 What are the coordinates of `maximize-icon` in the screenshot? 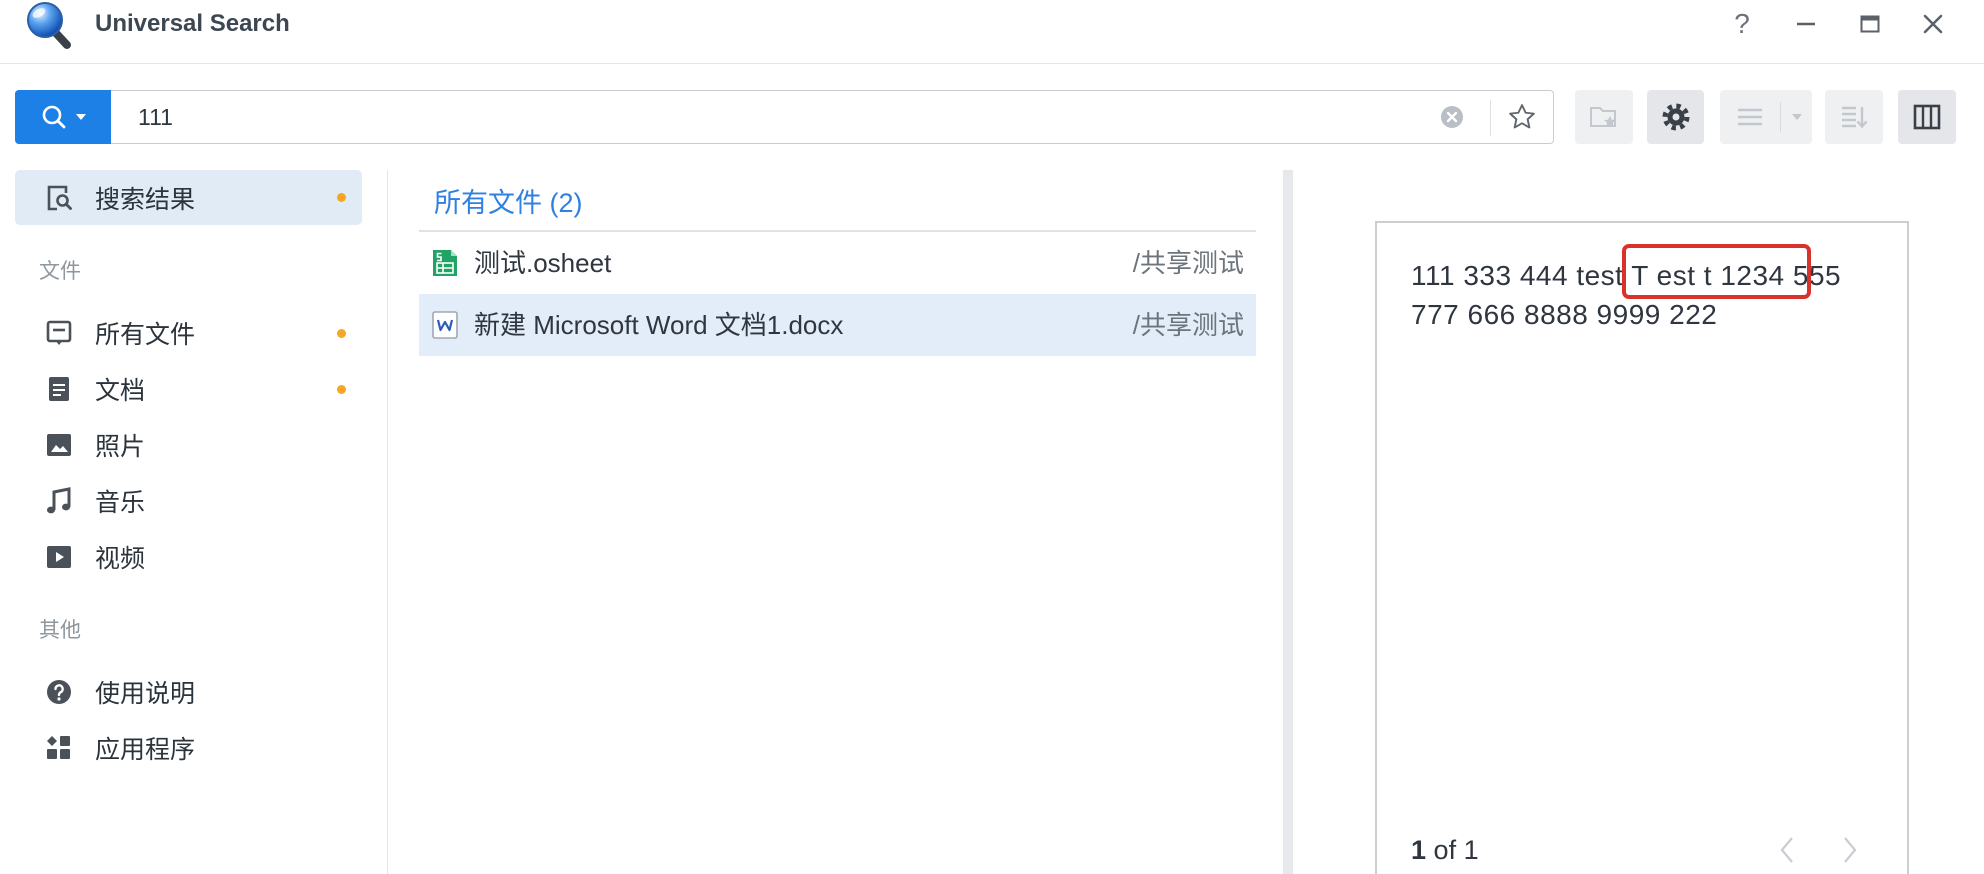 It's located at (1870, 24).